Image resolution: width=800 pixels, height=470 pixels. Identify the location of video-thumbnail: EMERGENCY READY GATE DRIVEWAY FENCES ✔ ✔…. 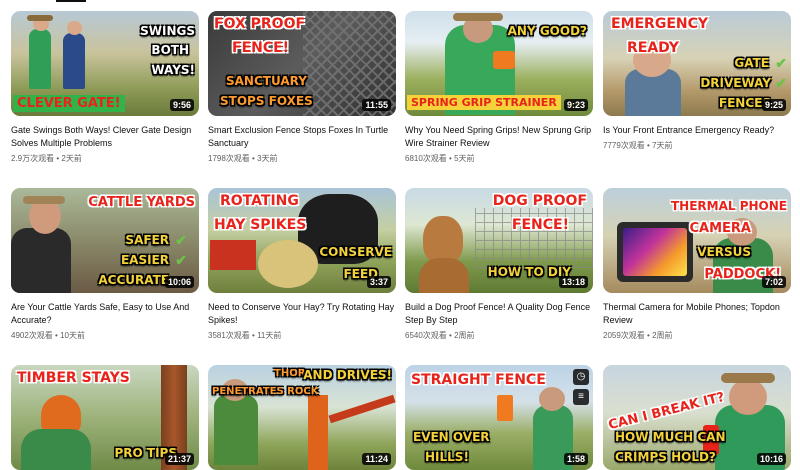
(697, 63).